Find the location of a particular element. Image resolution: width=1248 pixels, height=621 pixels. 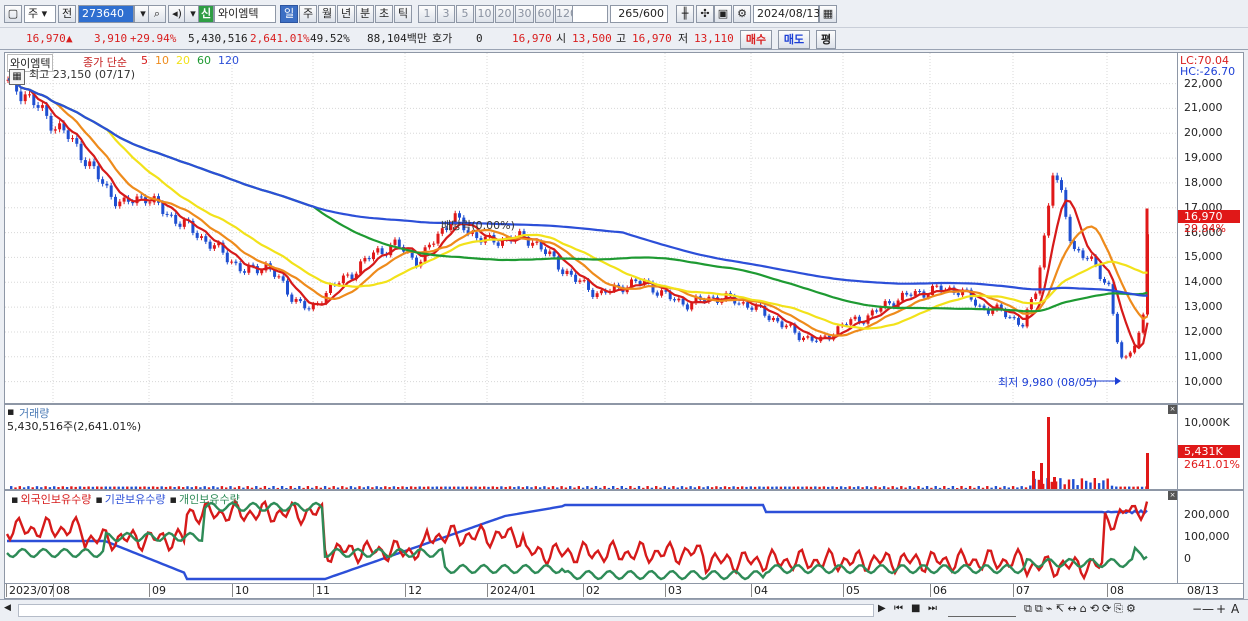

prev-button: 전 is located at coordinates (67, 14).